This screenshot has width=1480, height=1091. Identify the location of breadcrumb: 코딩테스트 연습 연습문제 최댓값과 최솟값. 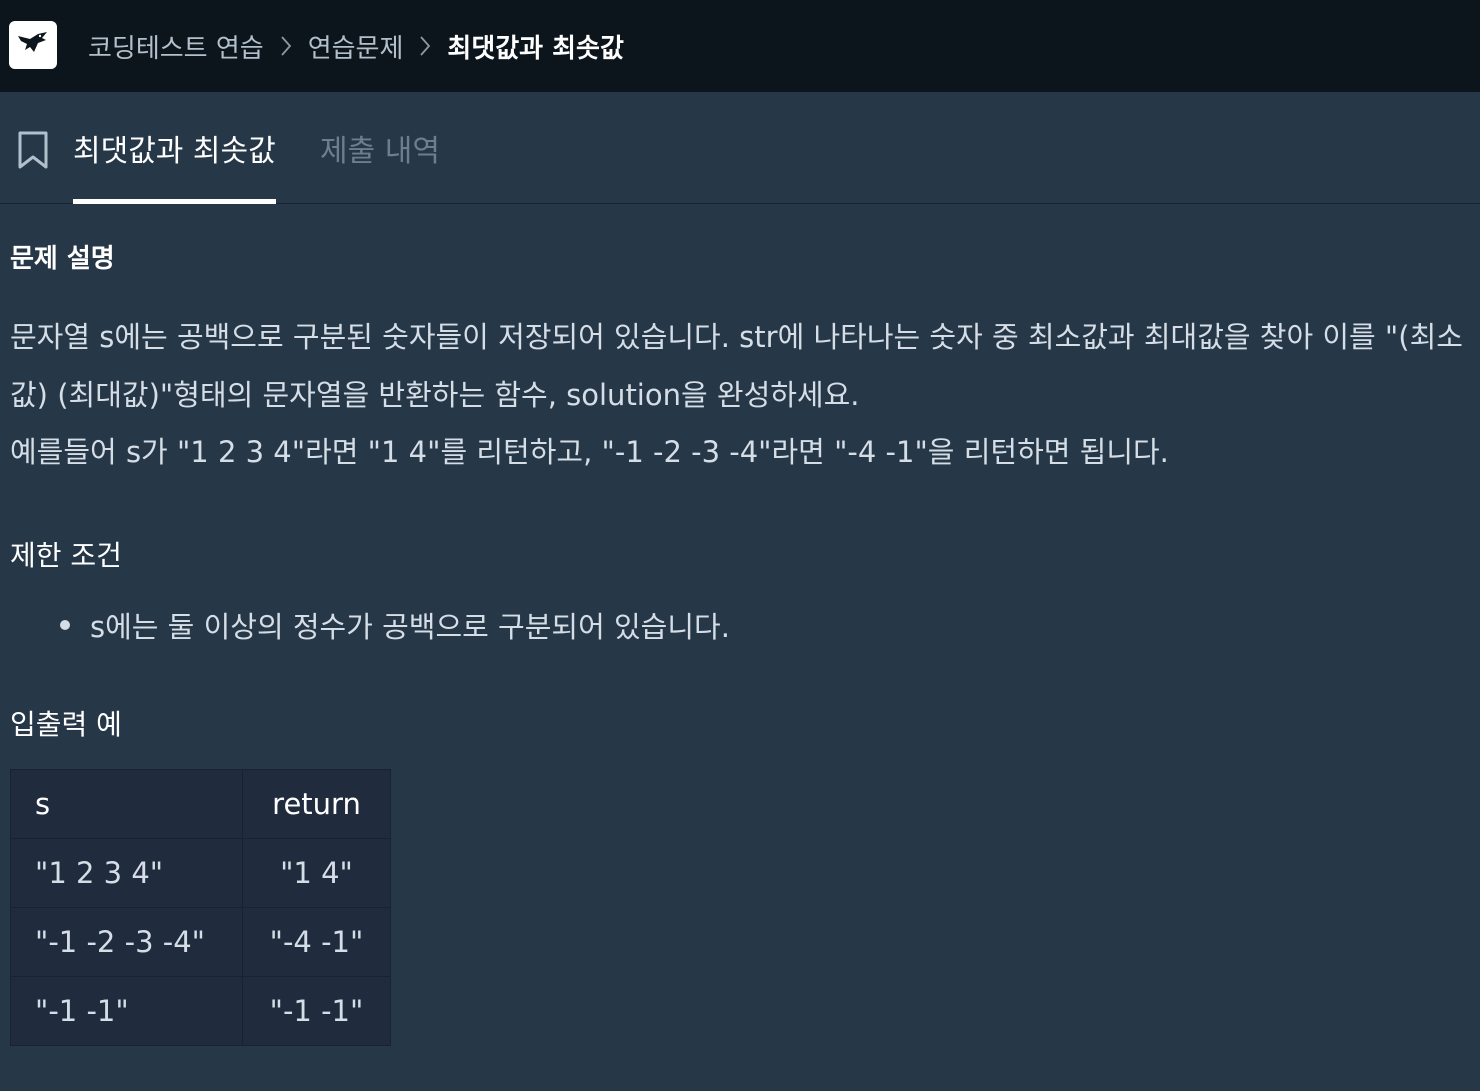
(356, 46).